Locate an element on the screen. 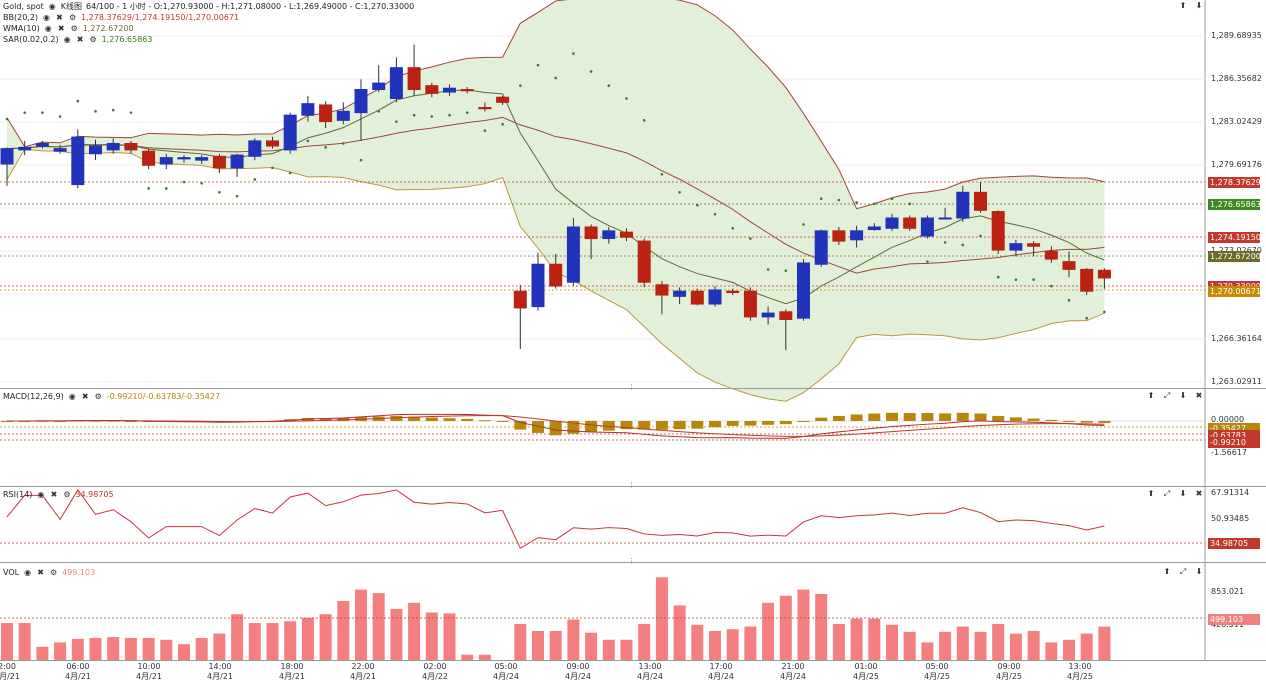 Image resolution: width=1266 pixels, height=682 pixels. x-tick-time: 05:00 is located at coordinates (937, 666).